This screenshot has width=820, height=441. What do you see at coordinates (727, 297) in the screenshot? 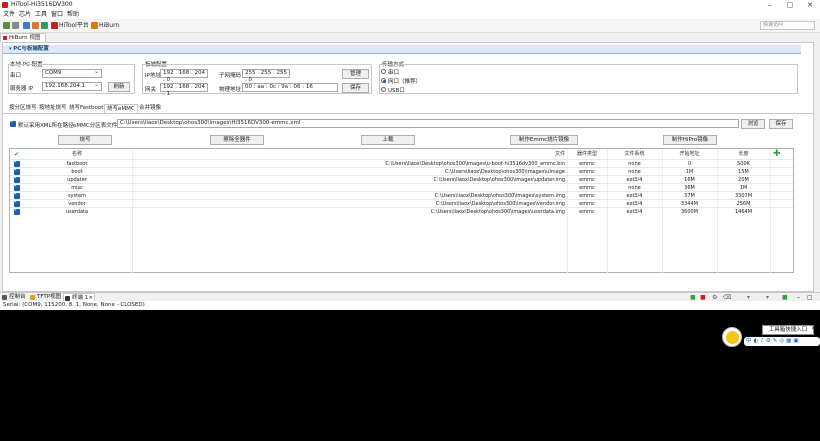
I see `clear-console-icon: ⌫` at bounding box center [727, 297].